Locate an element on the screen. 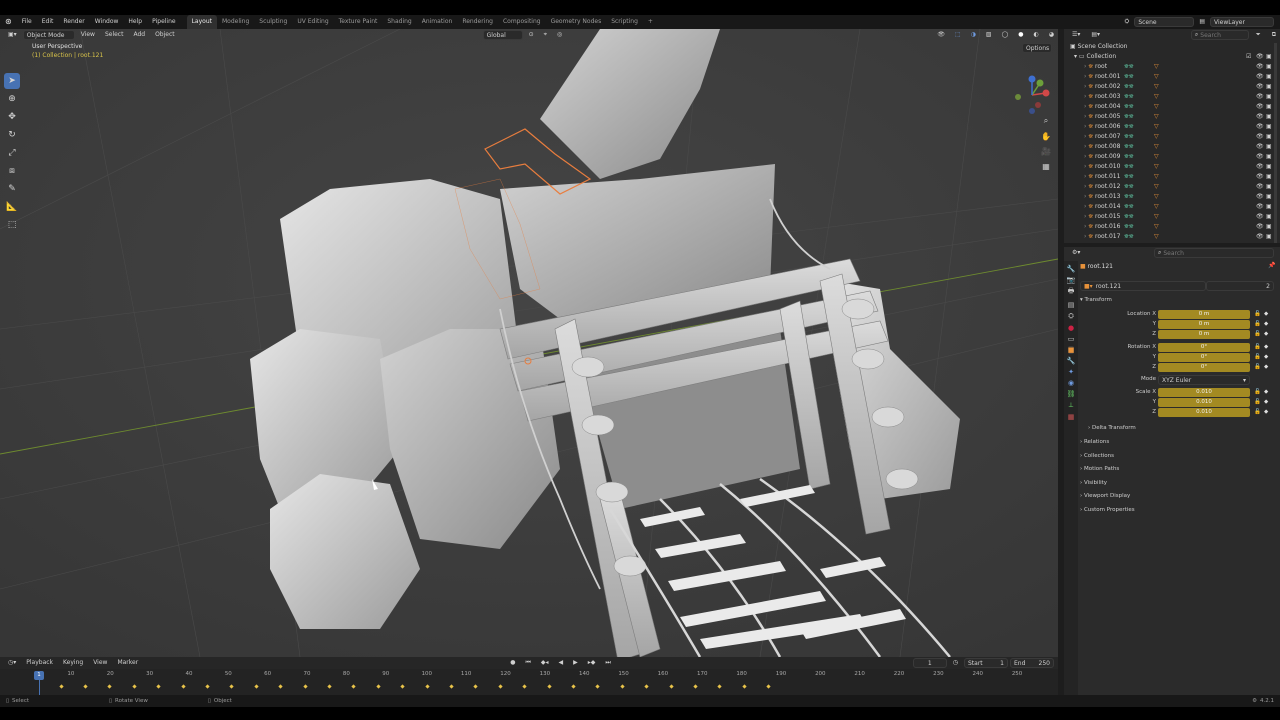 The height and width of the screenshot is (720, 1280). timeline-editor-icon: ◷▾ is located at coordinates (12, 663).